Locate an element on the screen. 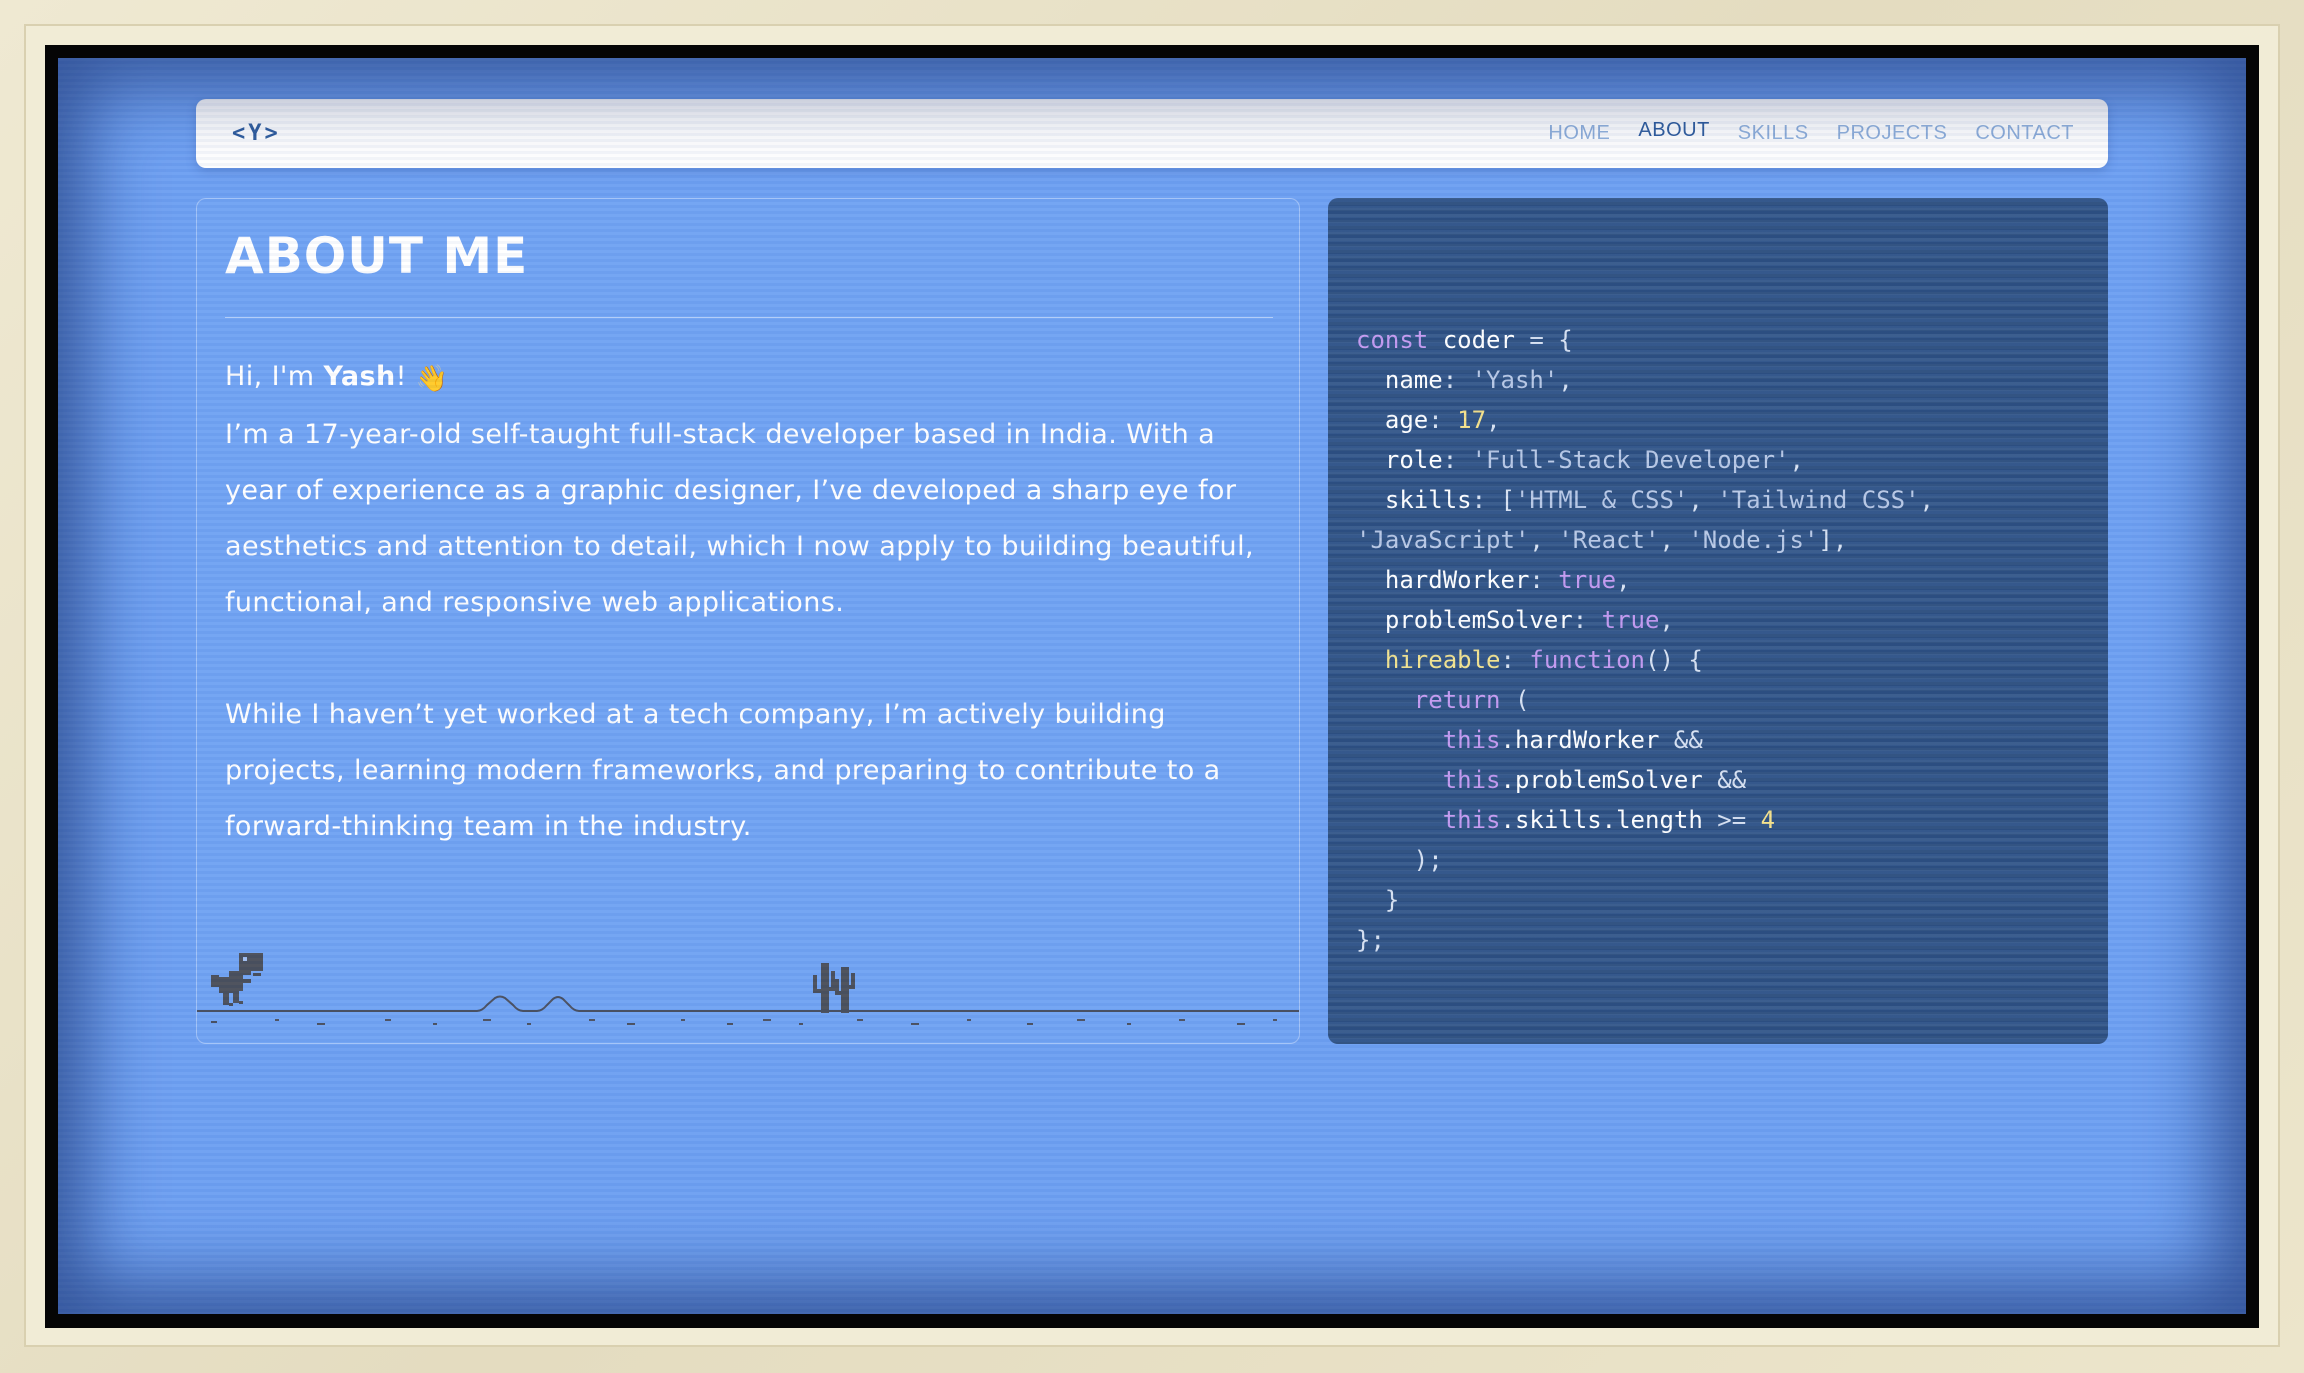 The height and width of the screenshot is (1373, 2304). code-token: ); is located at coordinates (1399, 860).